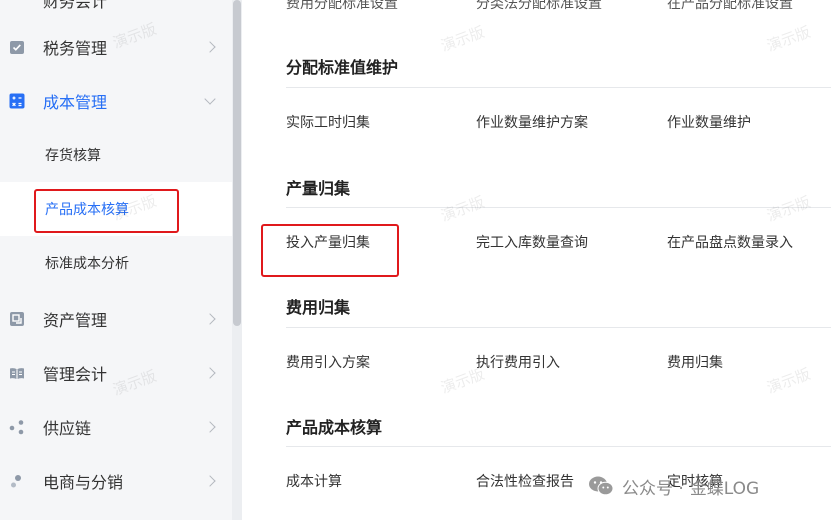 The image size is (831, 520). I want to click on link-execute-expense-import: 执行费用引入, so click(518, 362).